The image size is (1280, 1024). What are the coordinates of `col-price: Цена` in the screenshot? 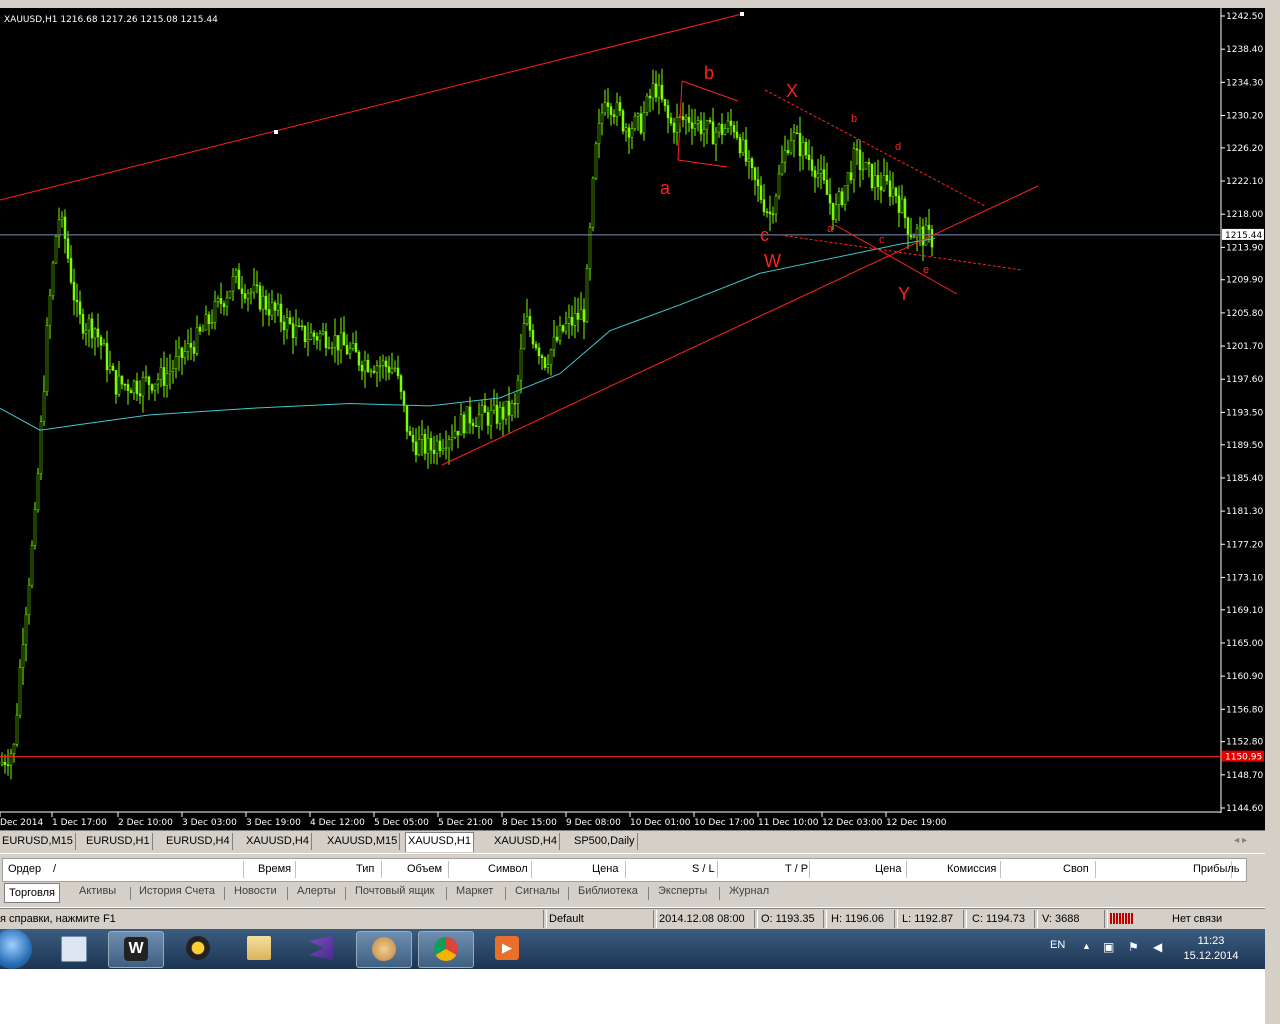 It's located at (605, 869).